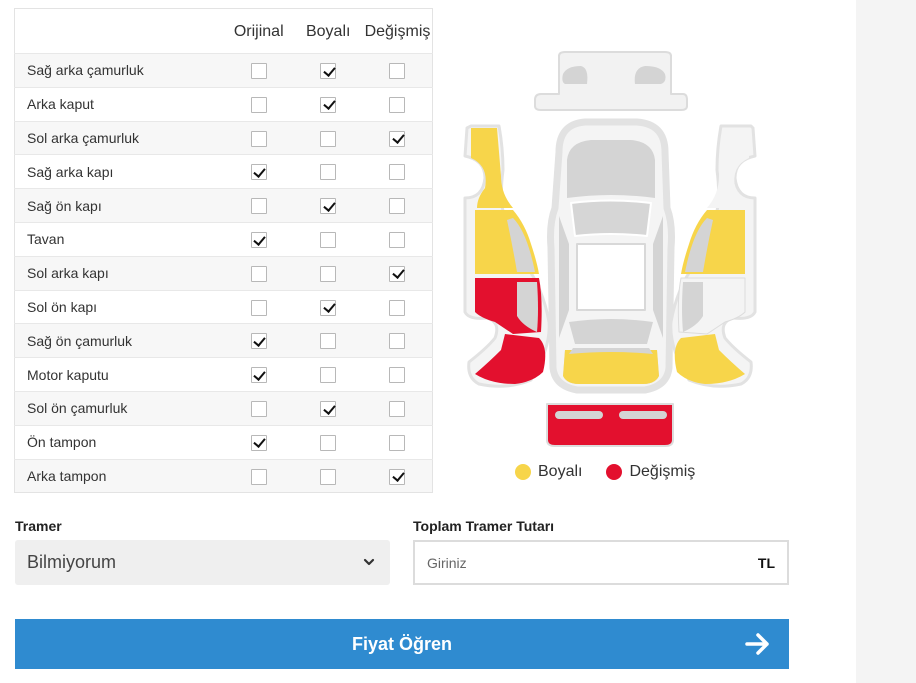 The image size is (916, 683). I want to click on rear-bumper-part, so click(610, 425).